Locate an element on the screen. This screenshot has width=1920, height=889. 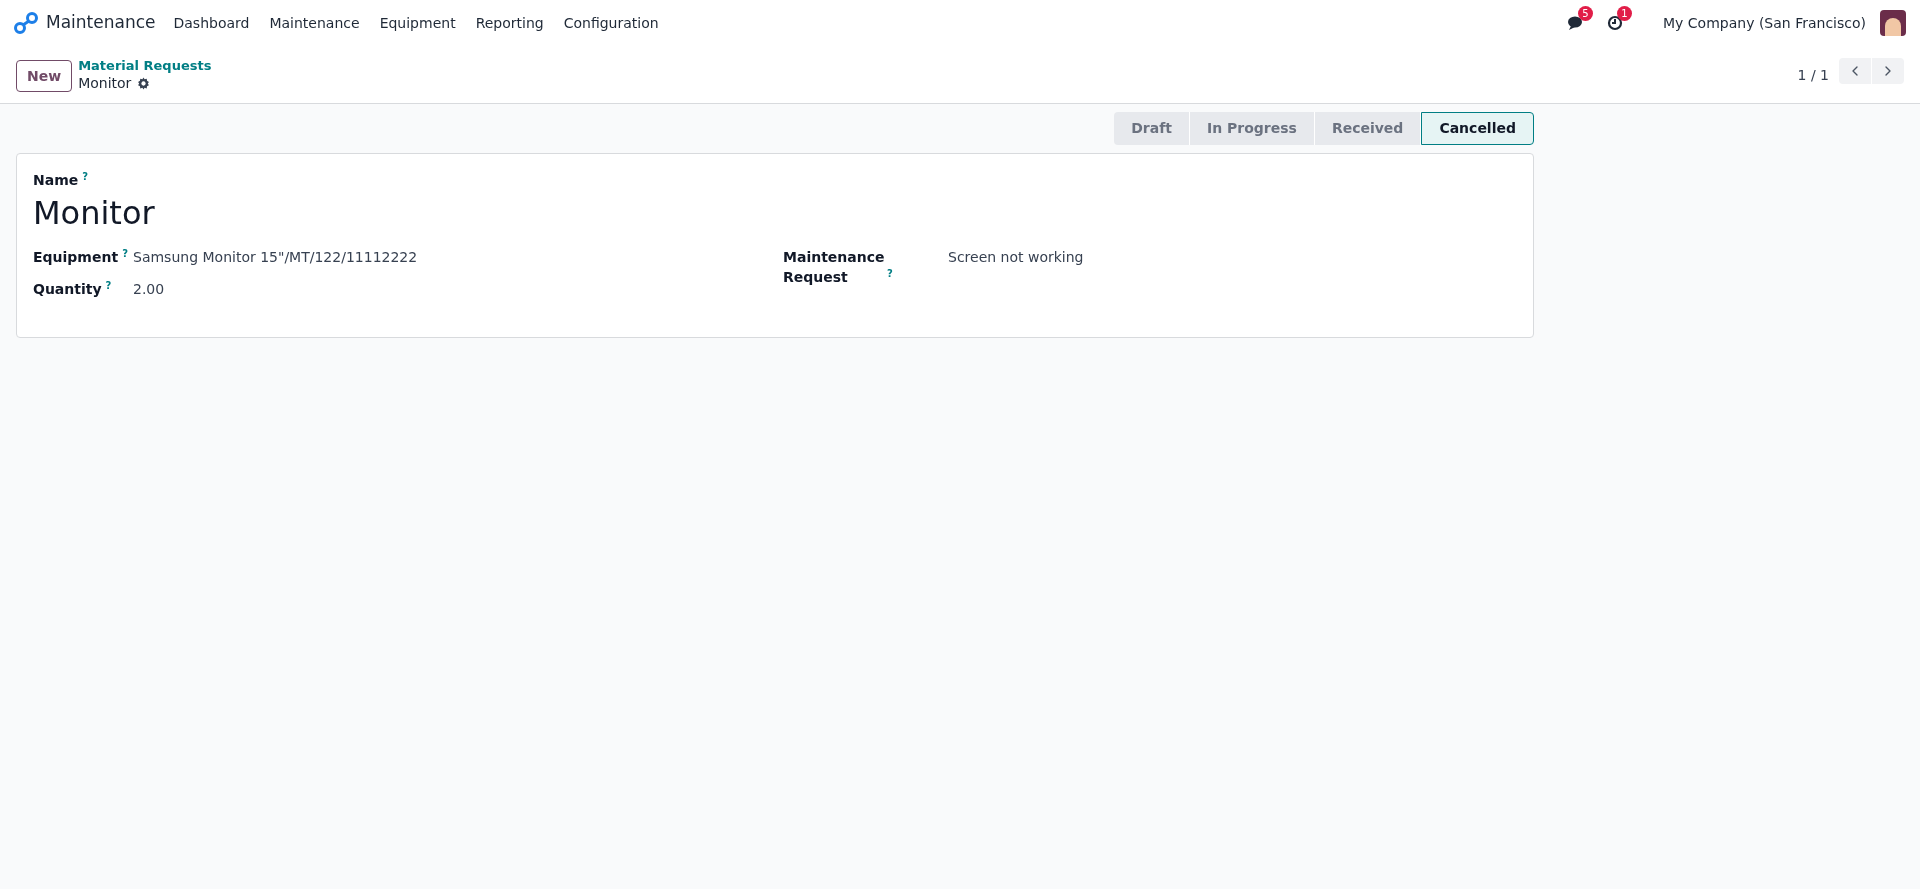
record-name-field: Monitor is located at coordinates (775, 213).